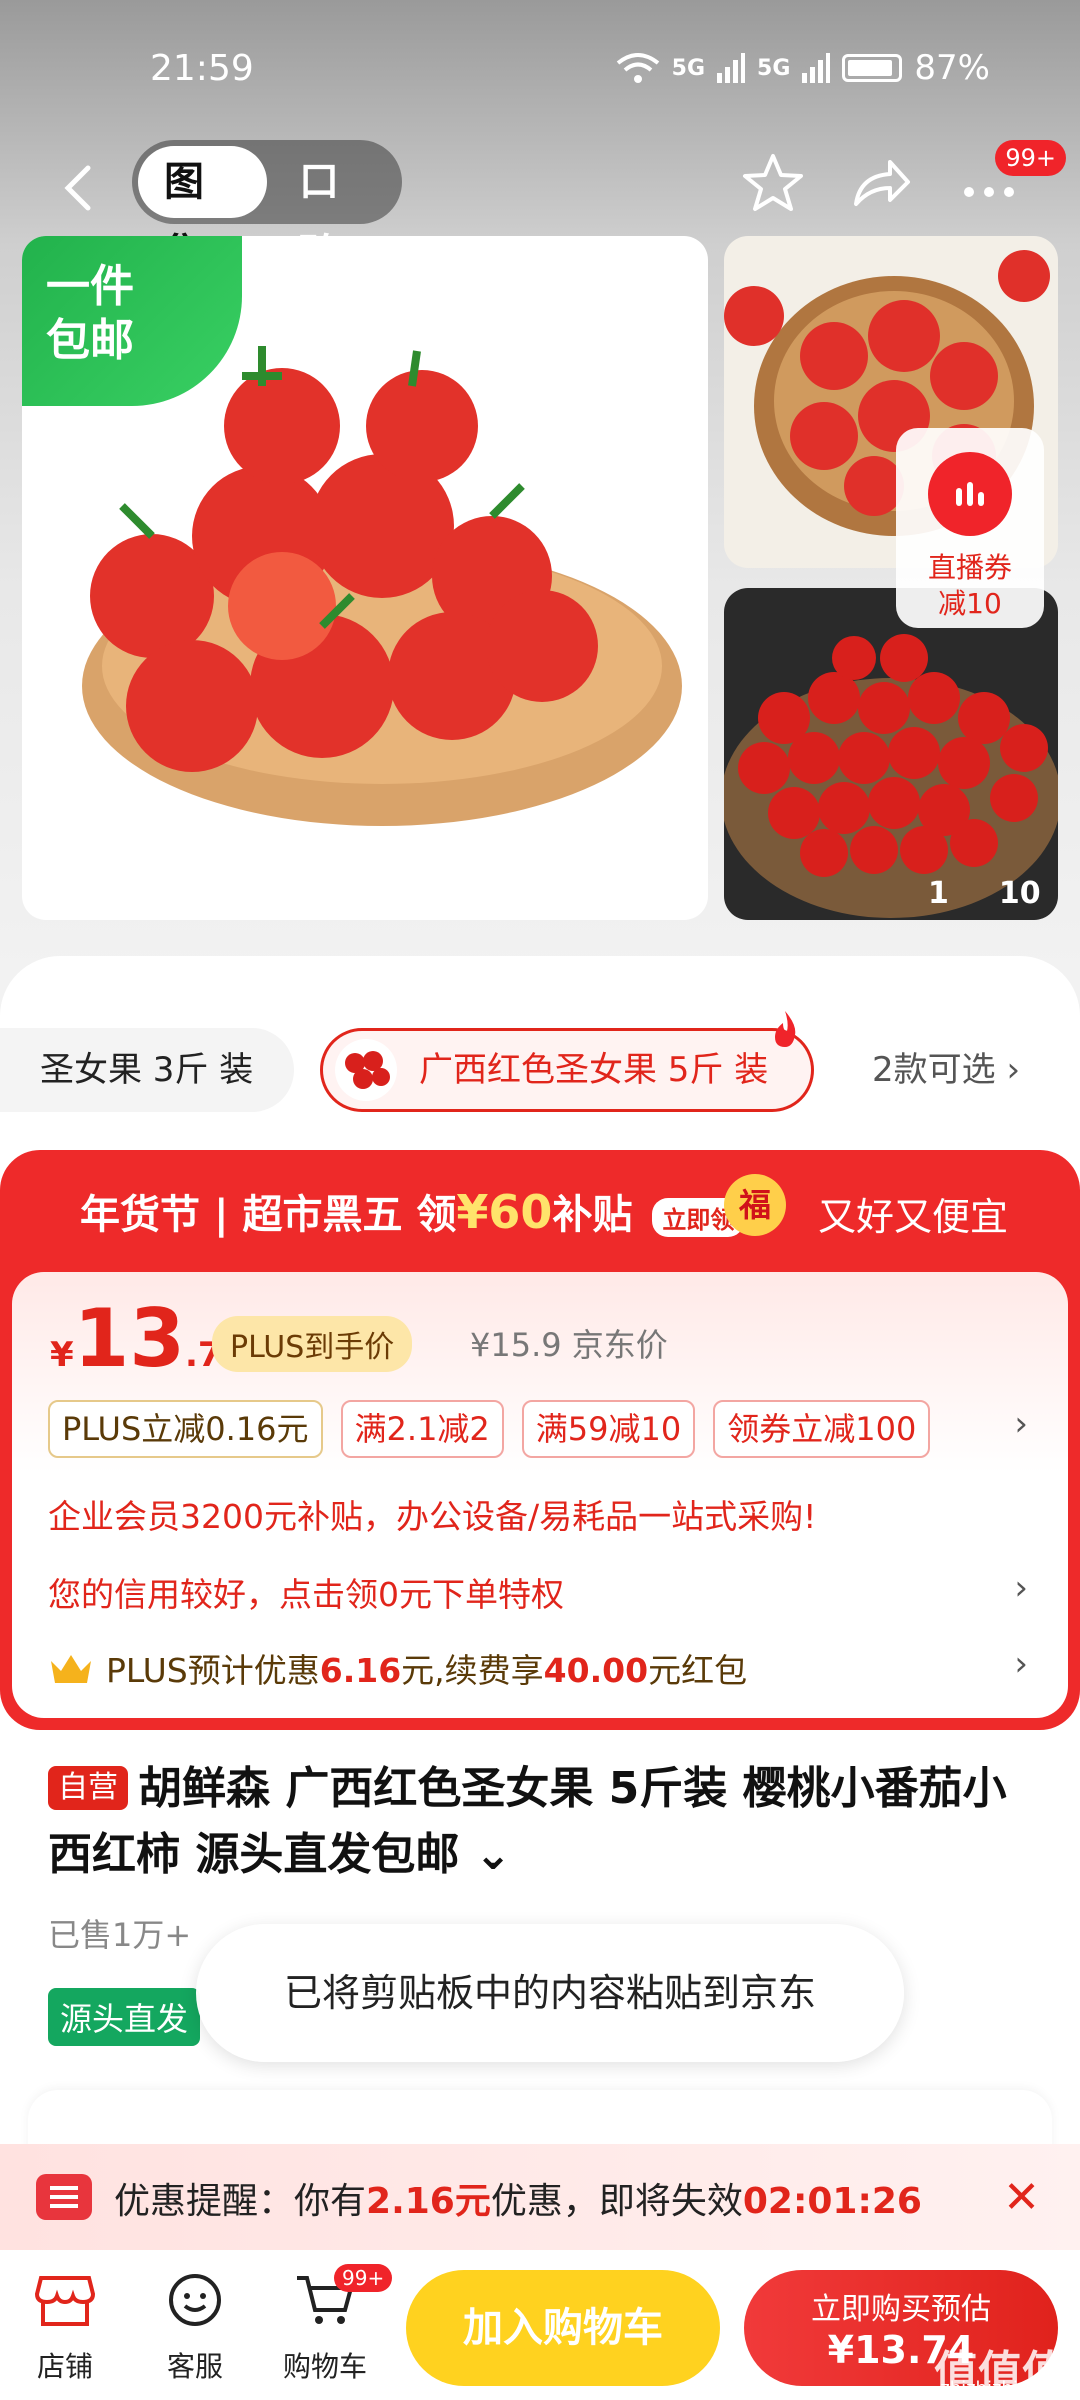  What do you see at coordinates (422, 1429) in the screenshot?
I see `coupon-tag: 满2.1减2` at bounding box center [422, 1429].